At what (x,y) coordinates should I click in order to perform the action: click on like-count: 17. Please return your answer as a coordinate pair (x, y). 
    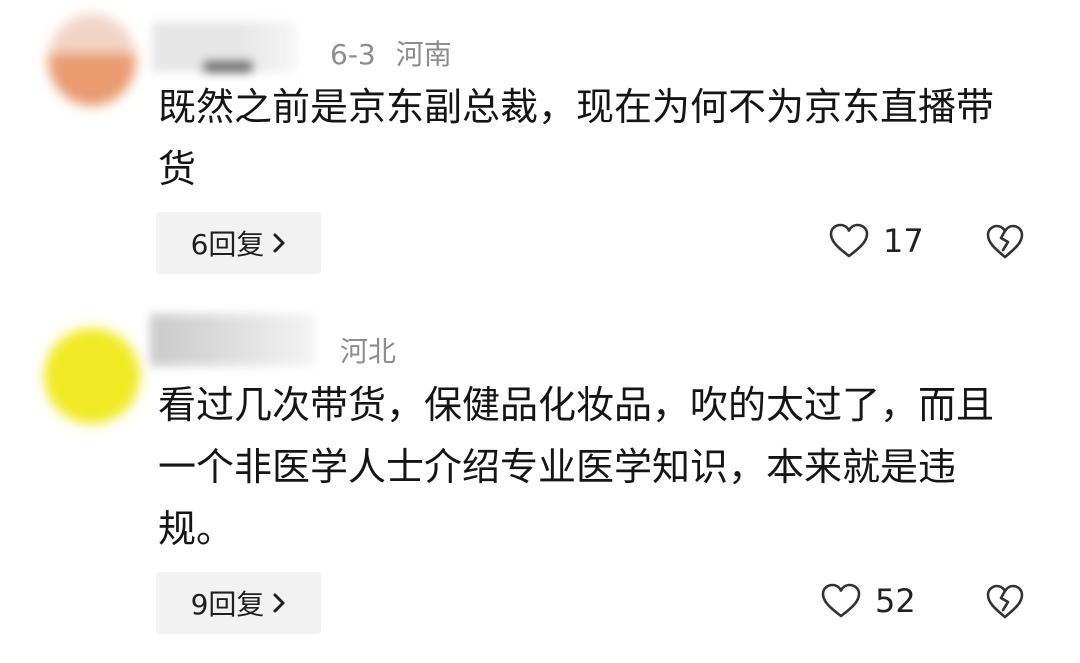
    Looking at the image, I should click on (903, 241).